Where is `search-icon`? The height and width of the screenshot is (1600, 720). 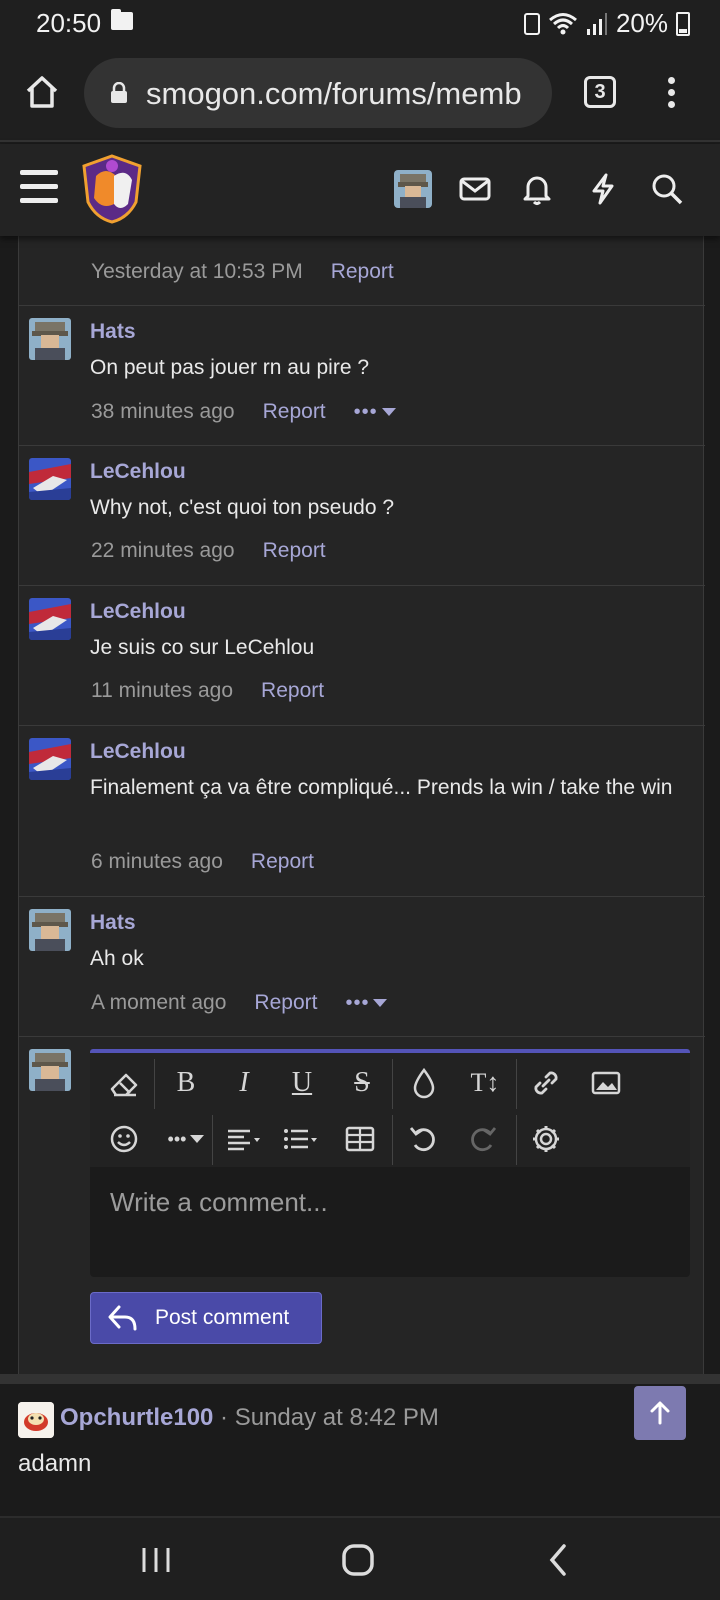
search-icon is located at coordinates (667, 189).